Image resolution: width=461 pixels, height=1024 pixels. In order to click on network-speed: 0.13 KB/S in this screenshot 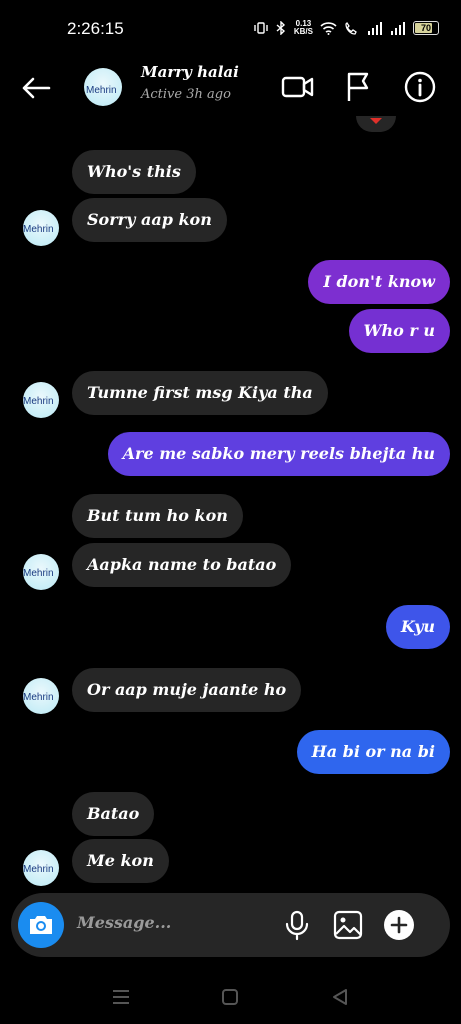, I will do `click(303, 27)`.